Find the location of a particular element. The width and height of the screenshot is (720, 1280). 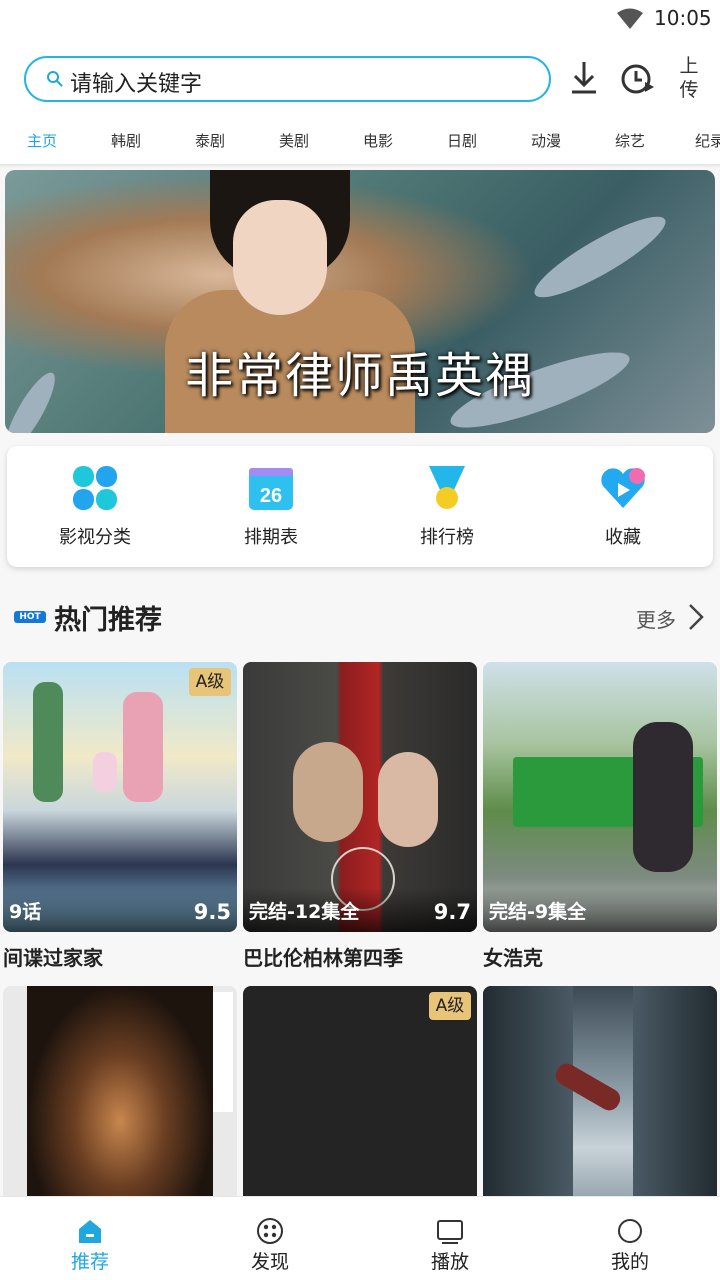

nav-label: 播放 is located at coordinates (449, 1262).